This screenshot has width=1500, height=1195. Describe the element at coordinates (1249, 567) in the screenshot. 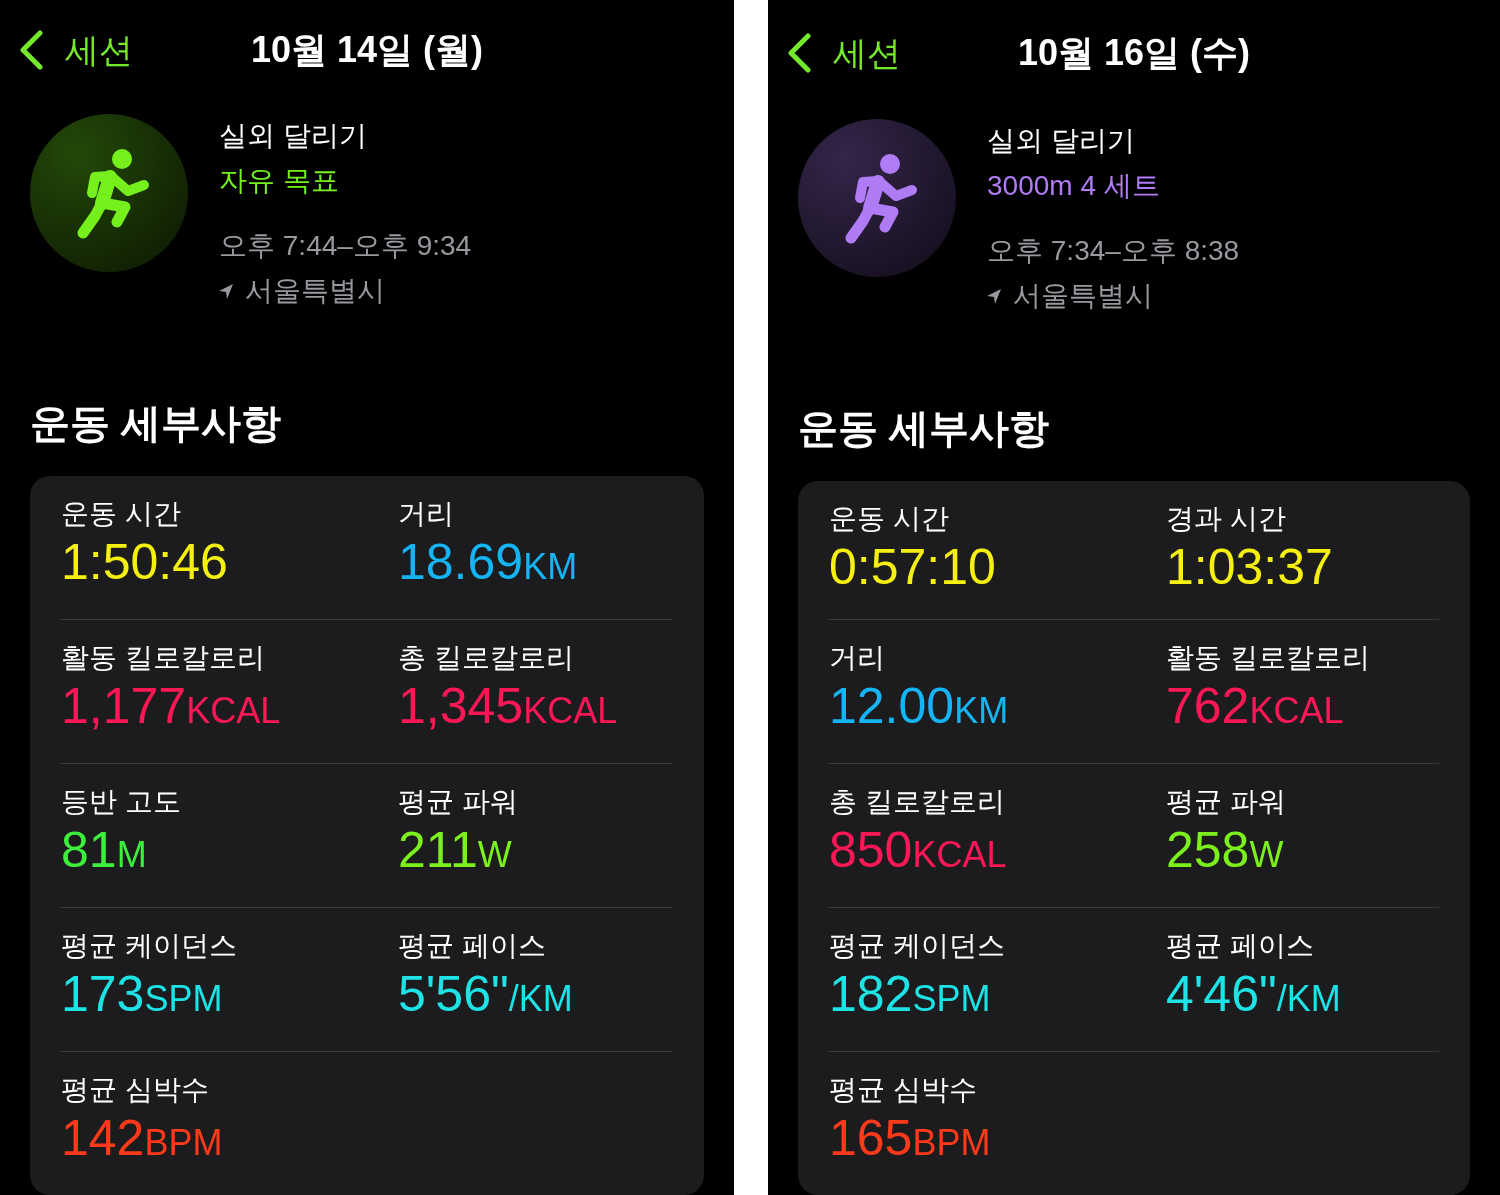

I see `metric-value: 1:03:37` at that location.